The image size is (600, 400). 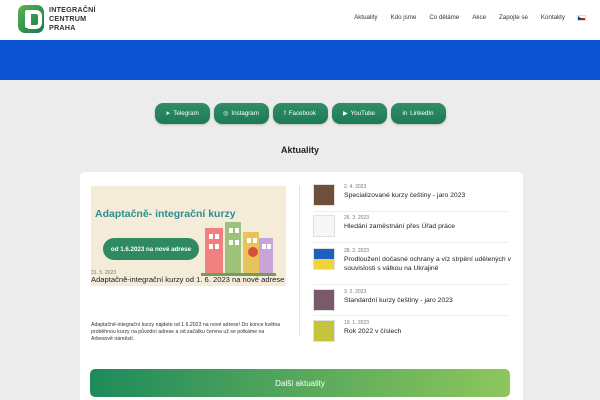 What do you see at coordinates (357, 323) in the screenshot?
I see `news-date: 19. 1. 2023` at bounding box center [357, 323].